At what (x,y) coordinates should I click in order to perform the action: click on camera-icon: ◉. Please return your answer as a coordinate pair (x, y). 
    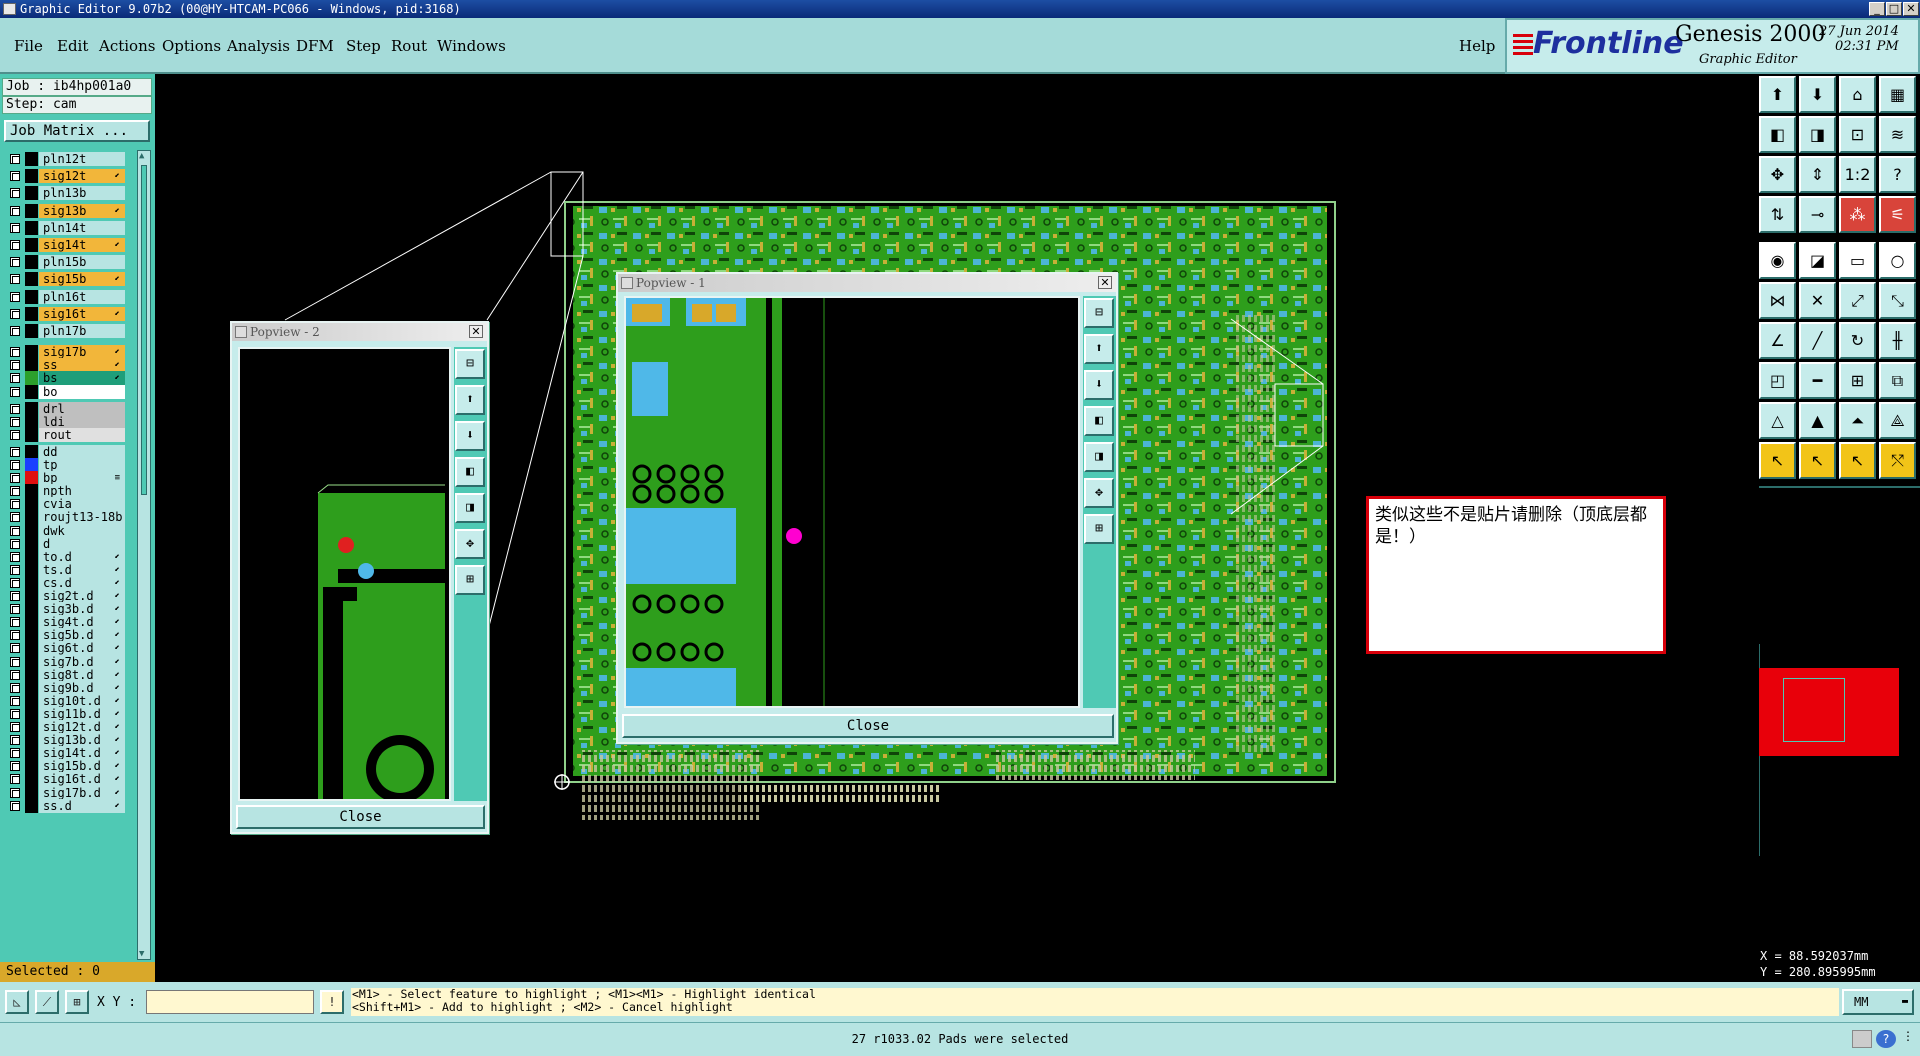
    Looking at the image, I should click on (1777, 260).